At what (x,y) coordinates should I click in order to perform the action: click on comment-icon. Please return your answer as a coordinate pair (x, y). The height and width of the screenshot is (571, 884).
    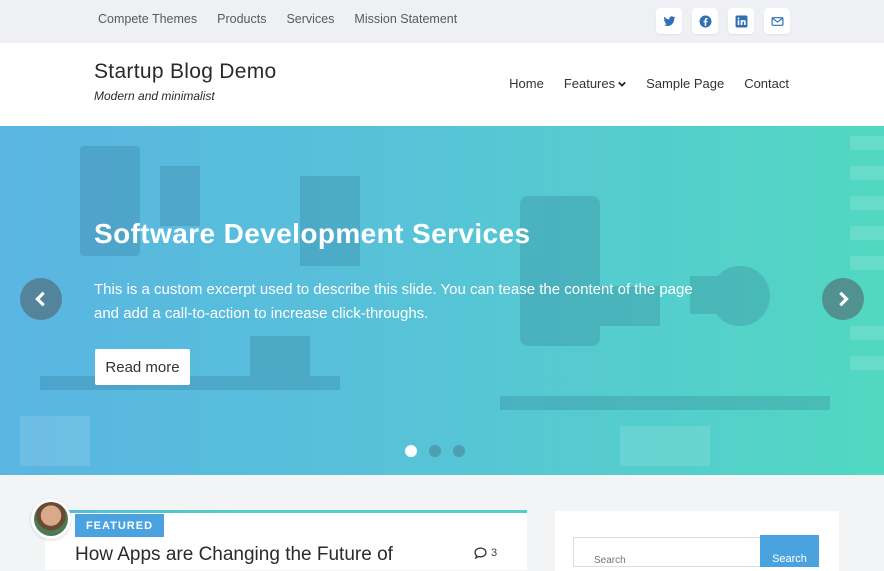
    Looking at the image, I should click on (480, 553).